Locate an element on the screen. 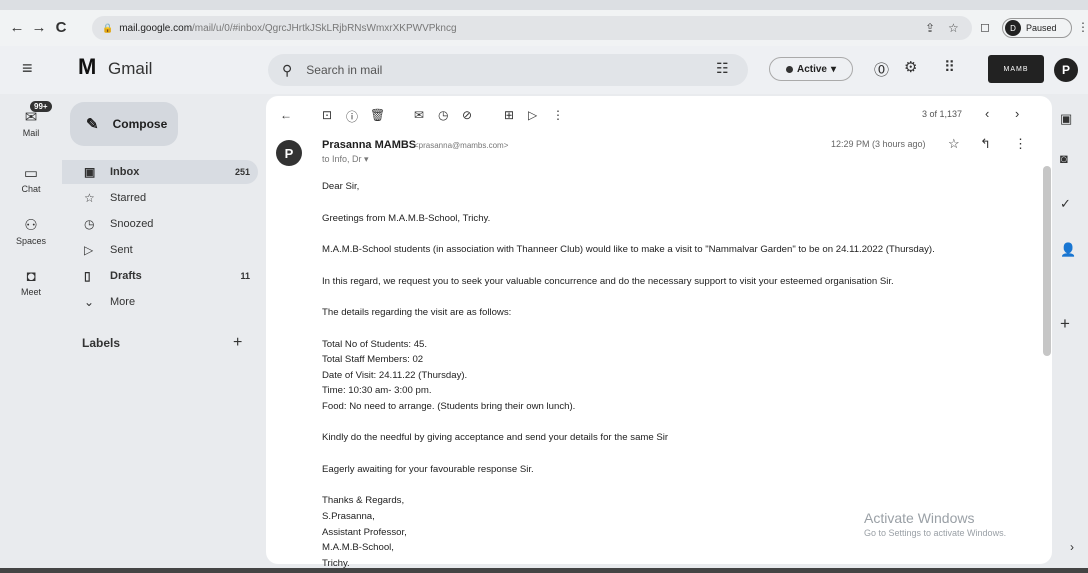  sidebar-item-count: 11 is located at coordinates (245, 276).